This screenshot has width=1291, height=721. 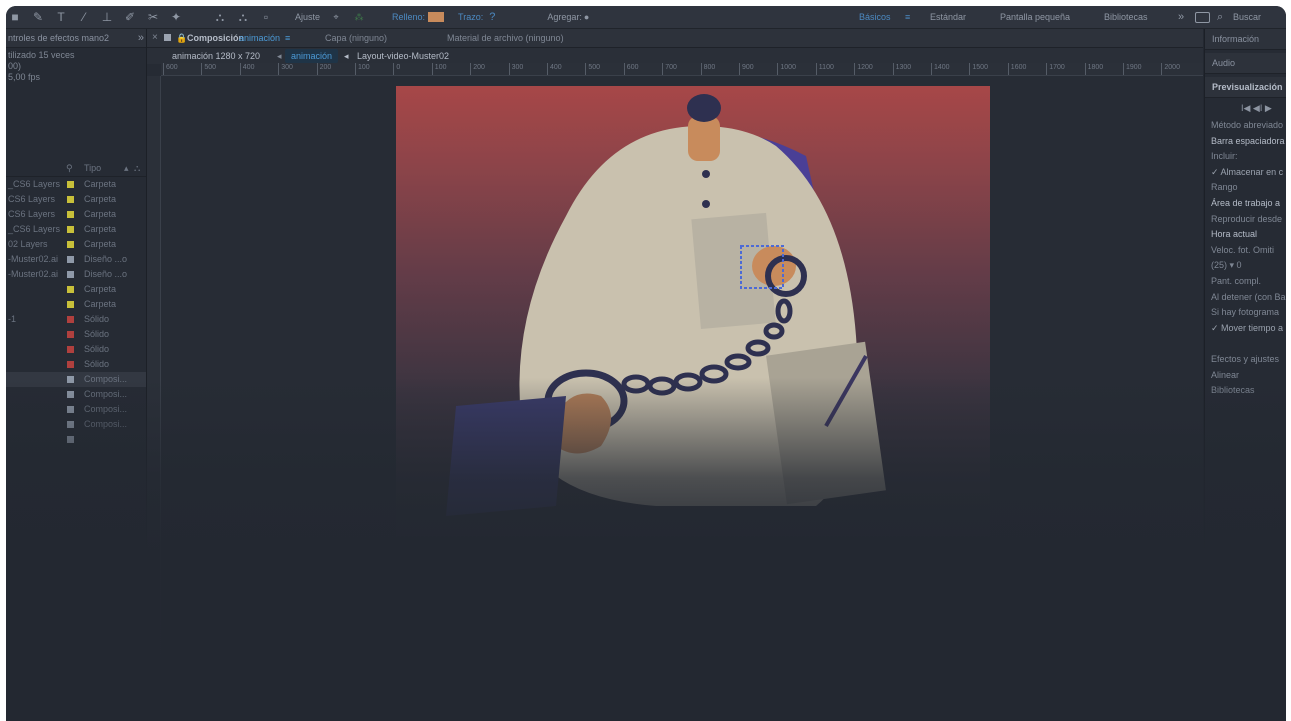 I want to click on axis-local-icon: ⛬, so click(x=220, y=17).